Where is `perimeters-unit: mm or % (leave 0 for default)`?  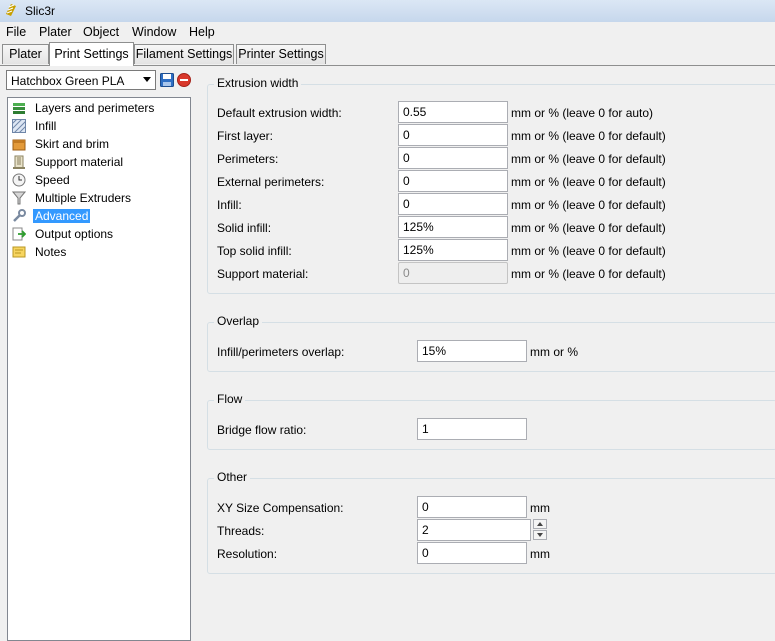 perimeters-unit: mm or % (leave 0 for default) is located at coordinates (588, 159).